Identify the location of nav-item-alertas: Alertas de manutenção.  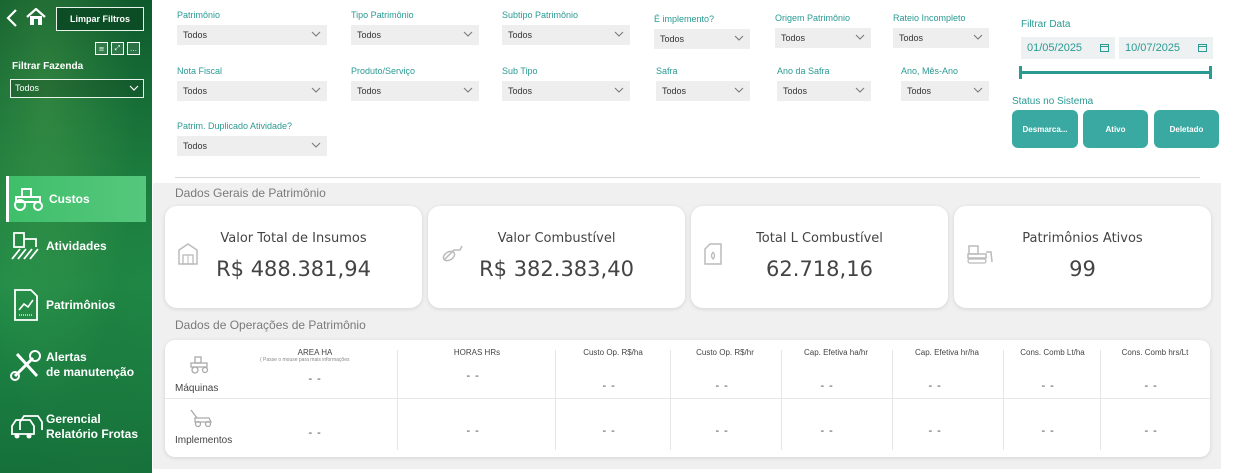
(76, 365).